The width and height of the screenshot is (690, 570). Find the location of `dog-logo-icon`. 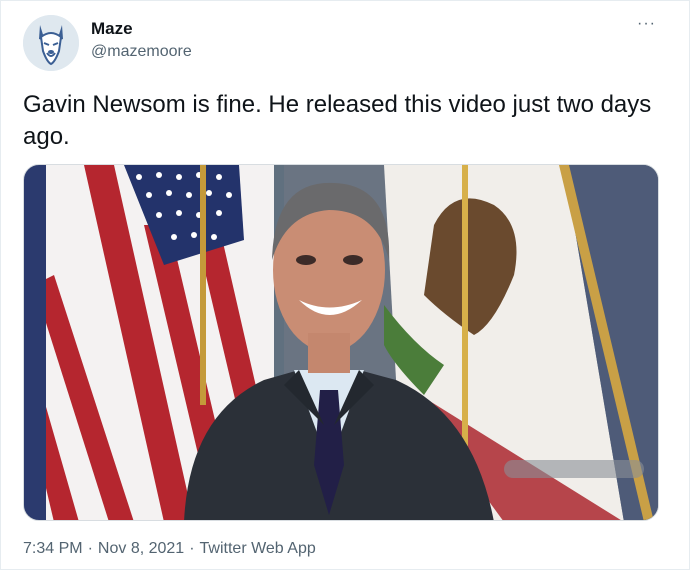

dog-logo-icon is located at coordinates (51, 43).